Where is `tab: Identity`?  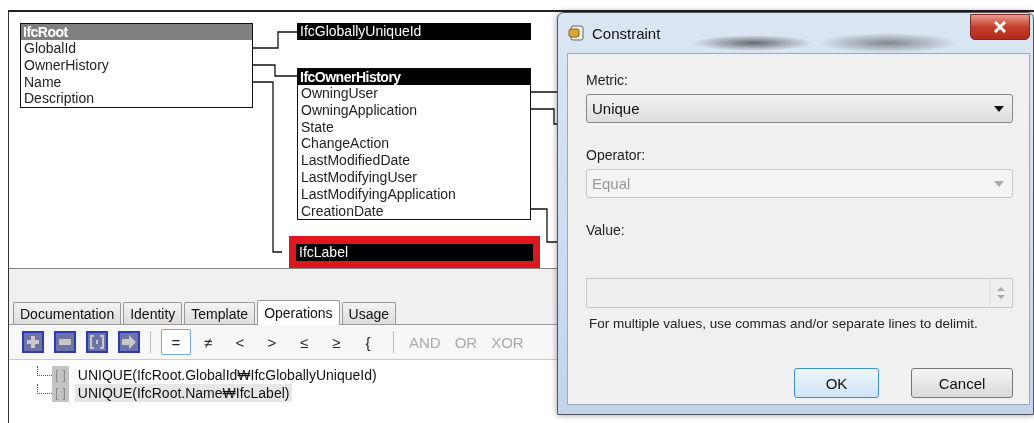
tab: Identity is located at coordinates (153, 313).